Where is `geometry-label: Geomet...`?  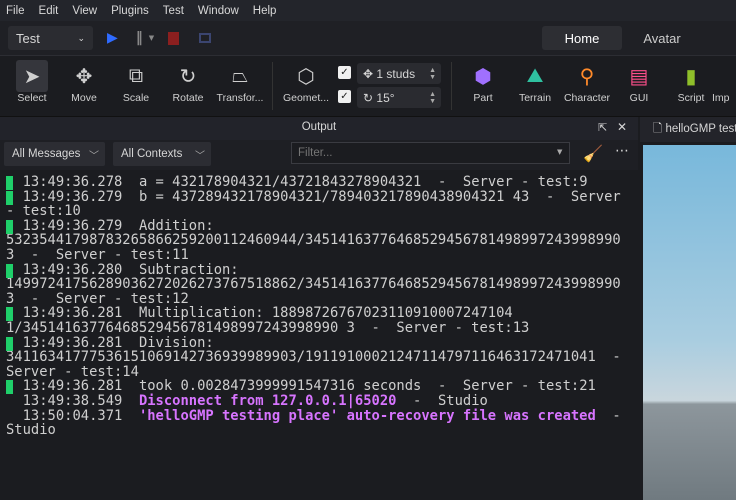
geometry-label: Geomet... is located at coordinates (306, 98).